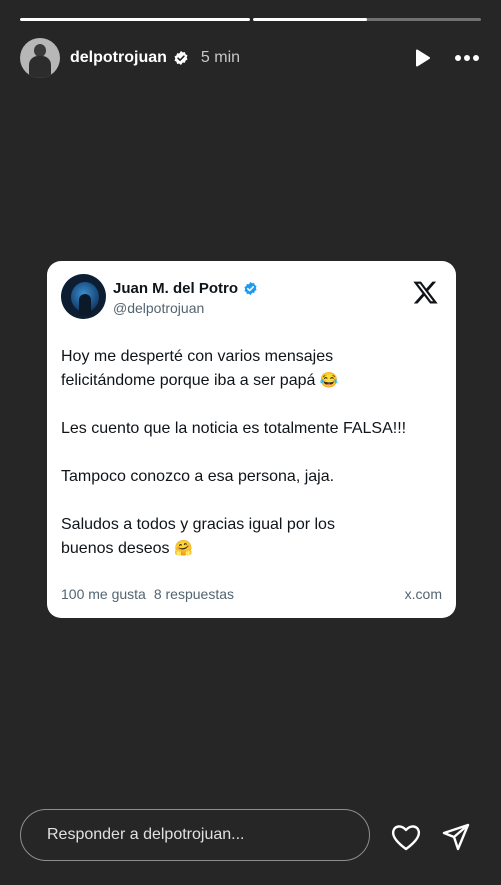  What do you see at coordinates (40, 58) in the screenshot?
I see `avatar` at bounding box center [40, 58].